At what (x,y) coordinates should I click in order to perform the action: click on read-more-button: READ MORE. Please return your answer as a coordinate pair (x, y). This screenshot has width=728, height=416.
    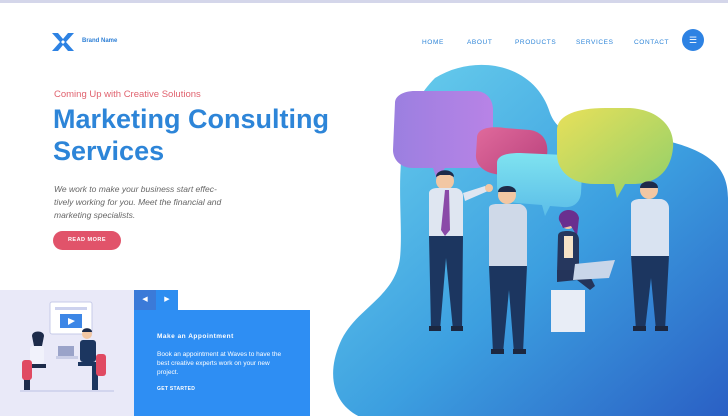
    Looking at the image, I should click on (87, 240).